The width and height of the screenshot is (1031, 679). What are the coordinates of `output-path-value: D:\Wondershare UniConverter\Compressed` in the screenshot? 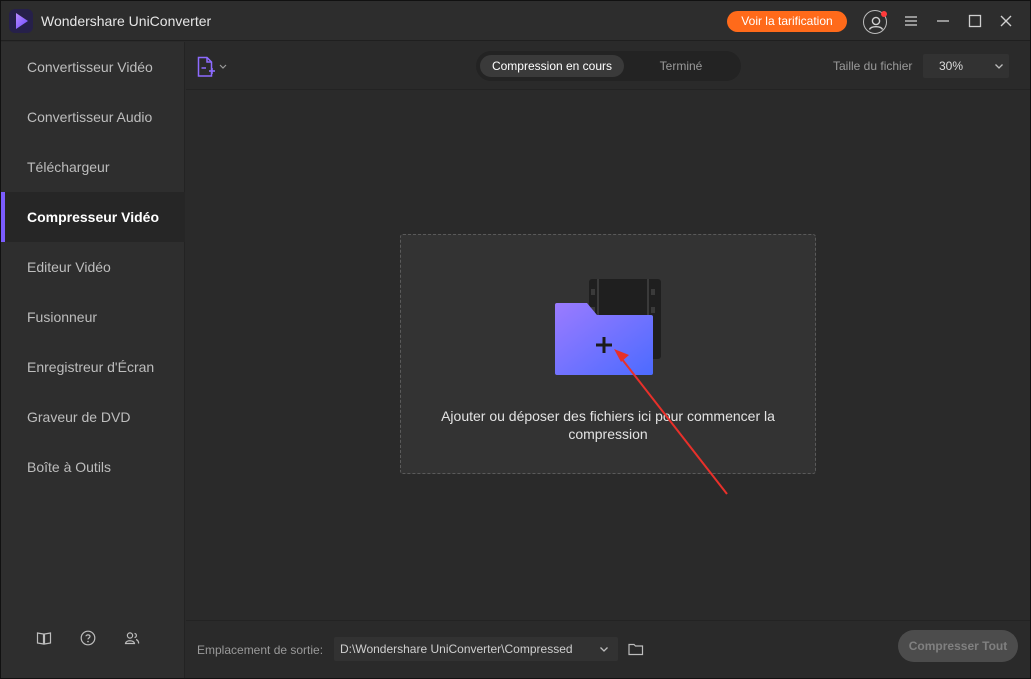 It's located at (456, 649).